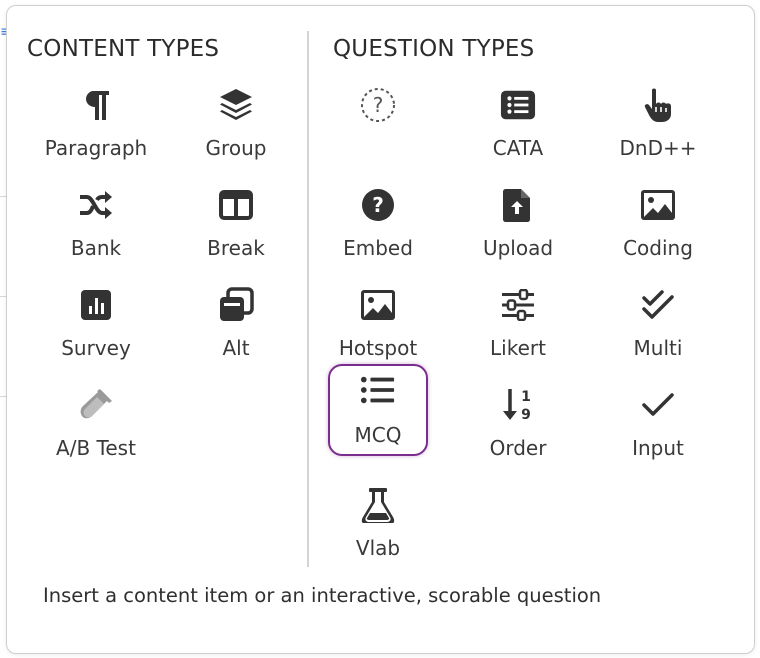 The height and width of the screenshot is (658, 760). What do you see at coordinates (96, 205) in the screenshot?
I see `shuffle-icon` at bounding box center [96, 205].